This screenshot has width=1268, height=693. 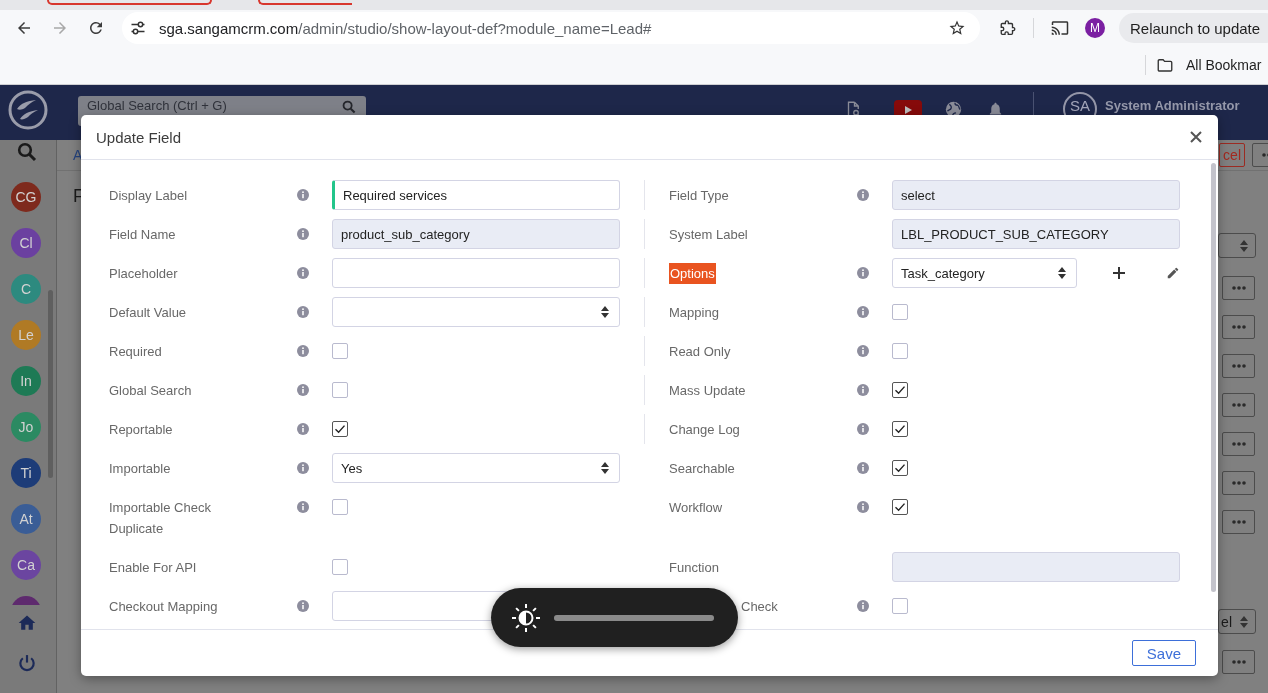 What do you see at coordinates (476, 234) in the screenshot?
I see `read-only-field: product_sub_category` at bounding box center [476, 234].